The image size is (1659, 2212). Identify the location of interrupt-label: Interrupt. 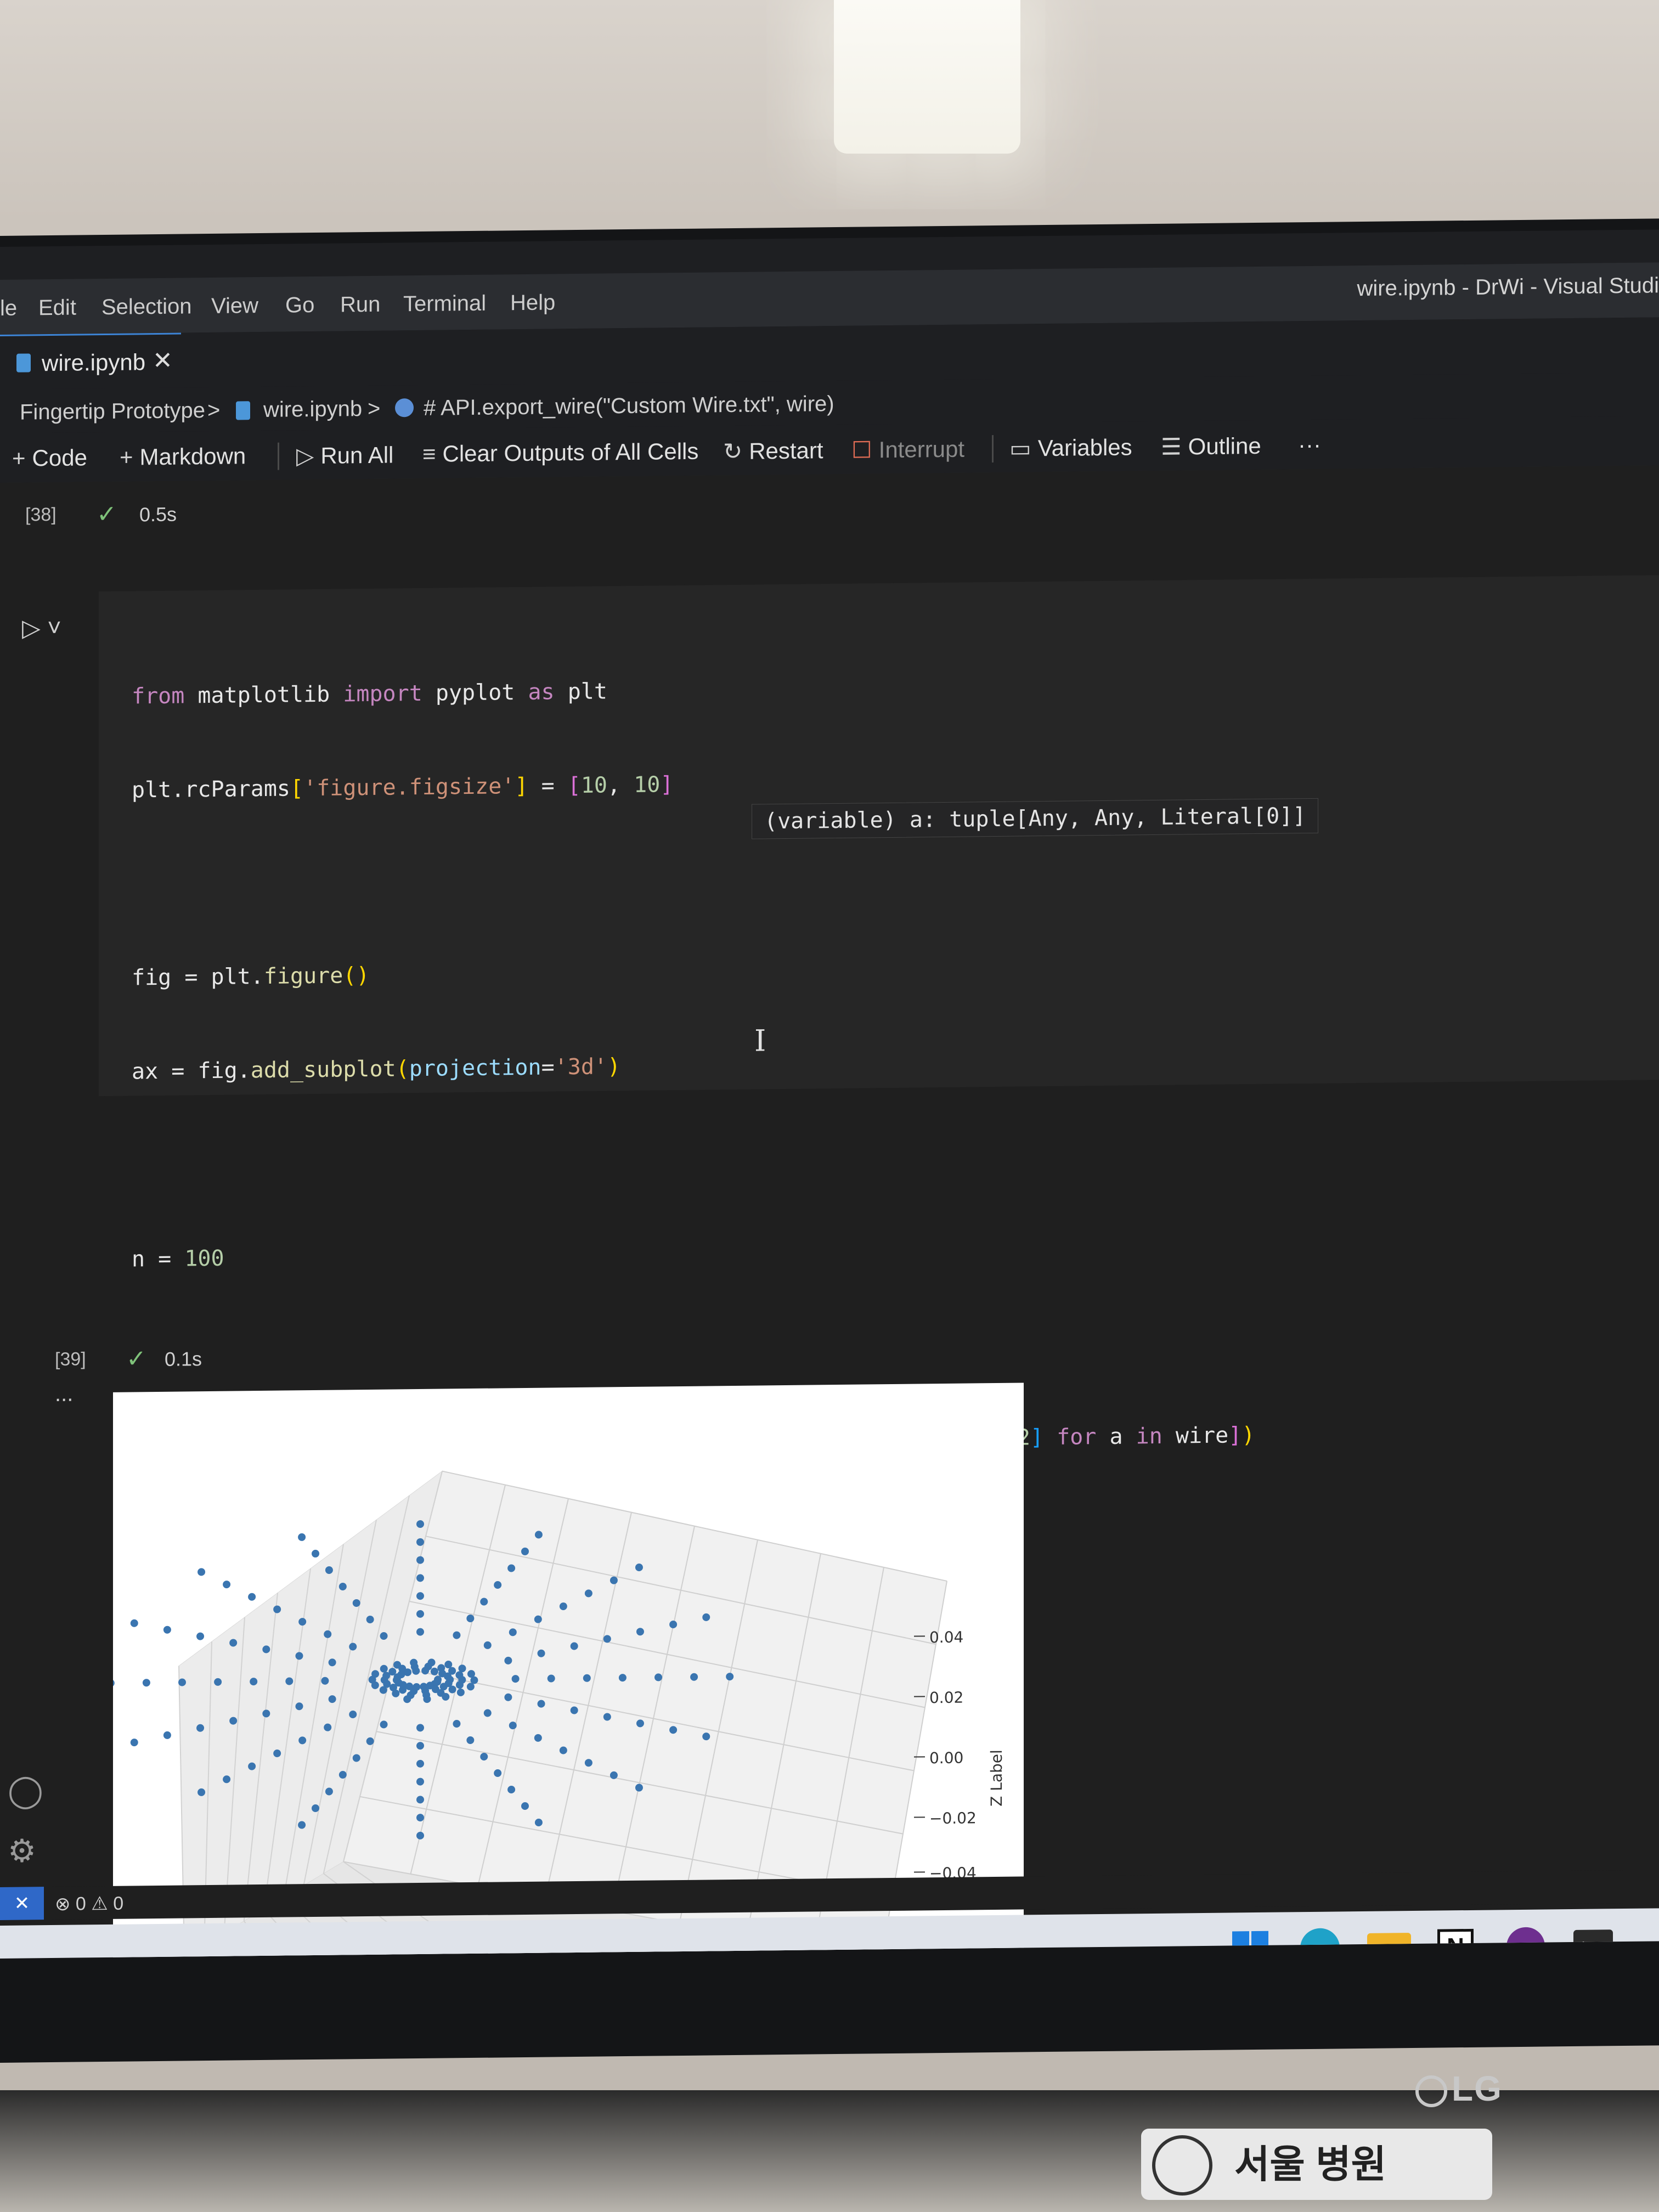
(921, 449).